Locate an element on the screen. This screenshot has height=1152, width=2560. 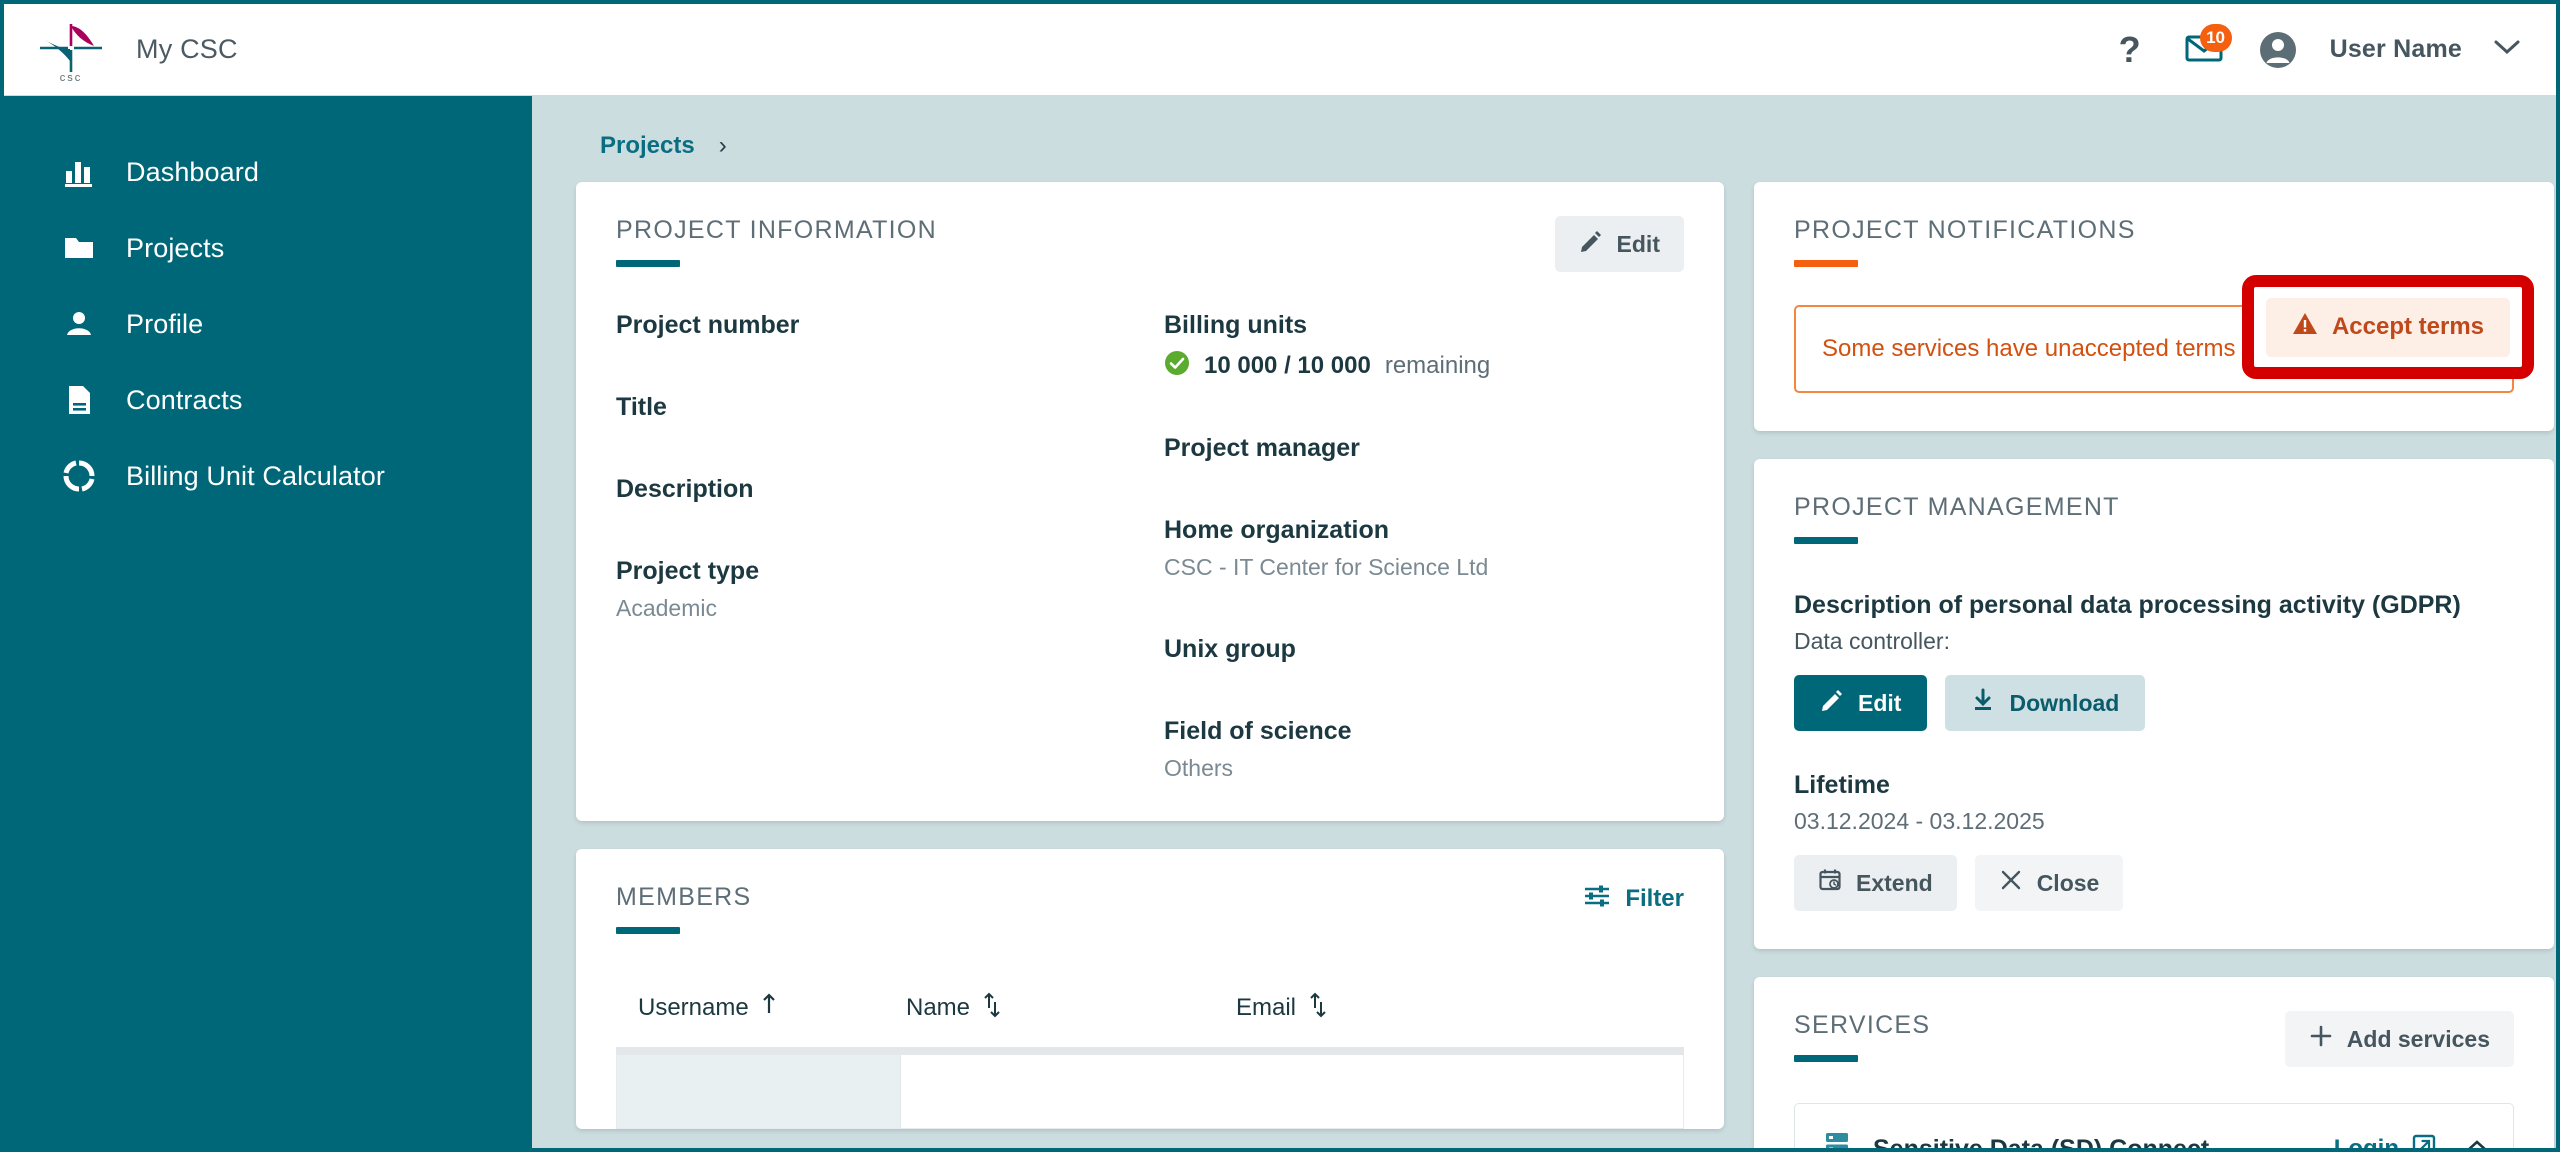
edit-gdpr-label: Edit is located at coordinates (1880, 702).